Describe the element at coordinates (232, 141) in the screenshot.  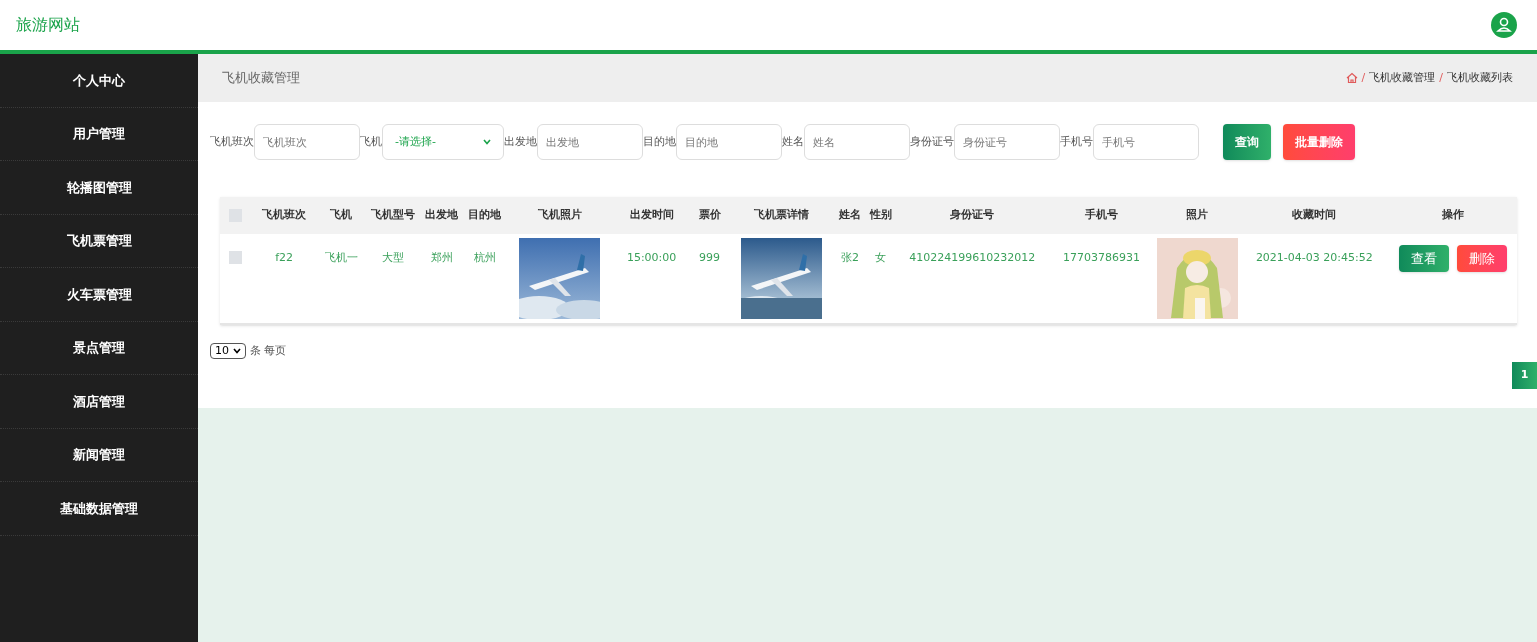
I see `filter-label: 飞机班次` at that location.